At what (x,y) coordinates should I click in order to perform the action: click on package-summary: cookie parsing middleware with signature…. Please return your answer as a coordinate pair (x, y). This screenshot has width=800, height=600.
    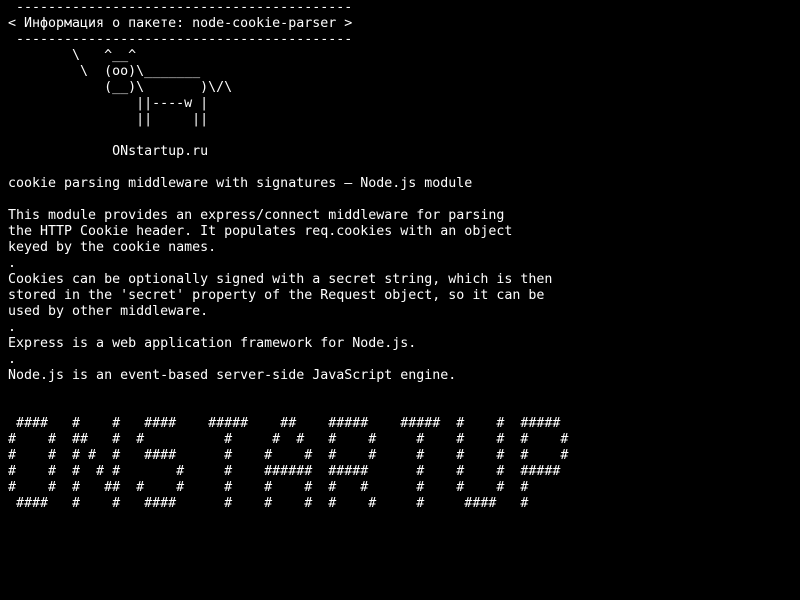
    Looking at the image, I should click on (240, 183).